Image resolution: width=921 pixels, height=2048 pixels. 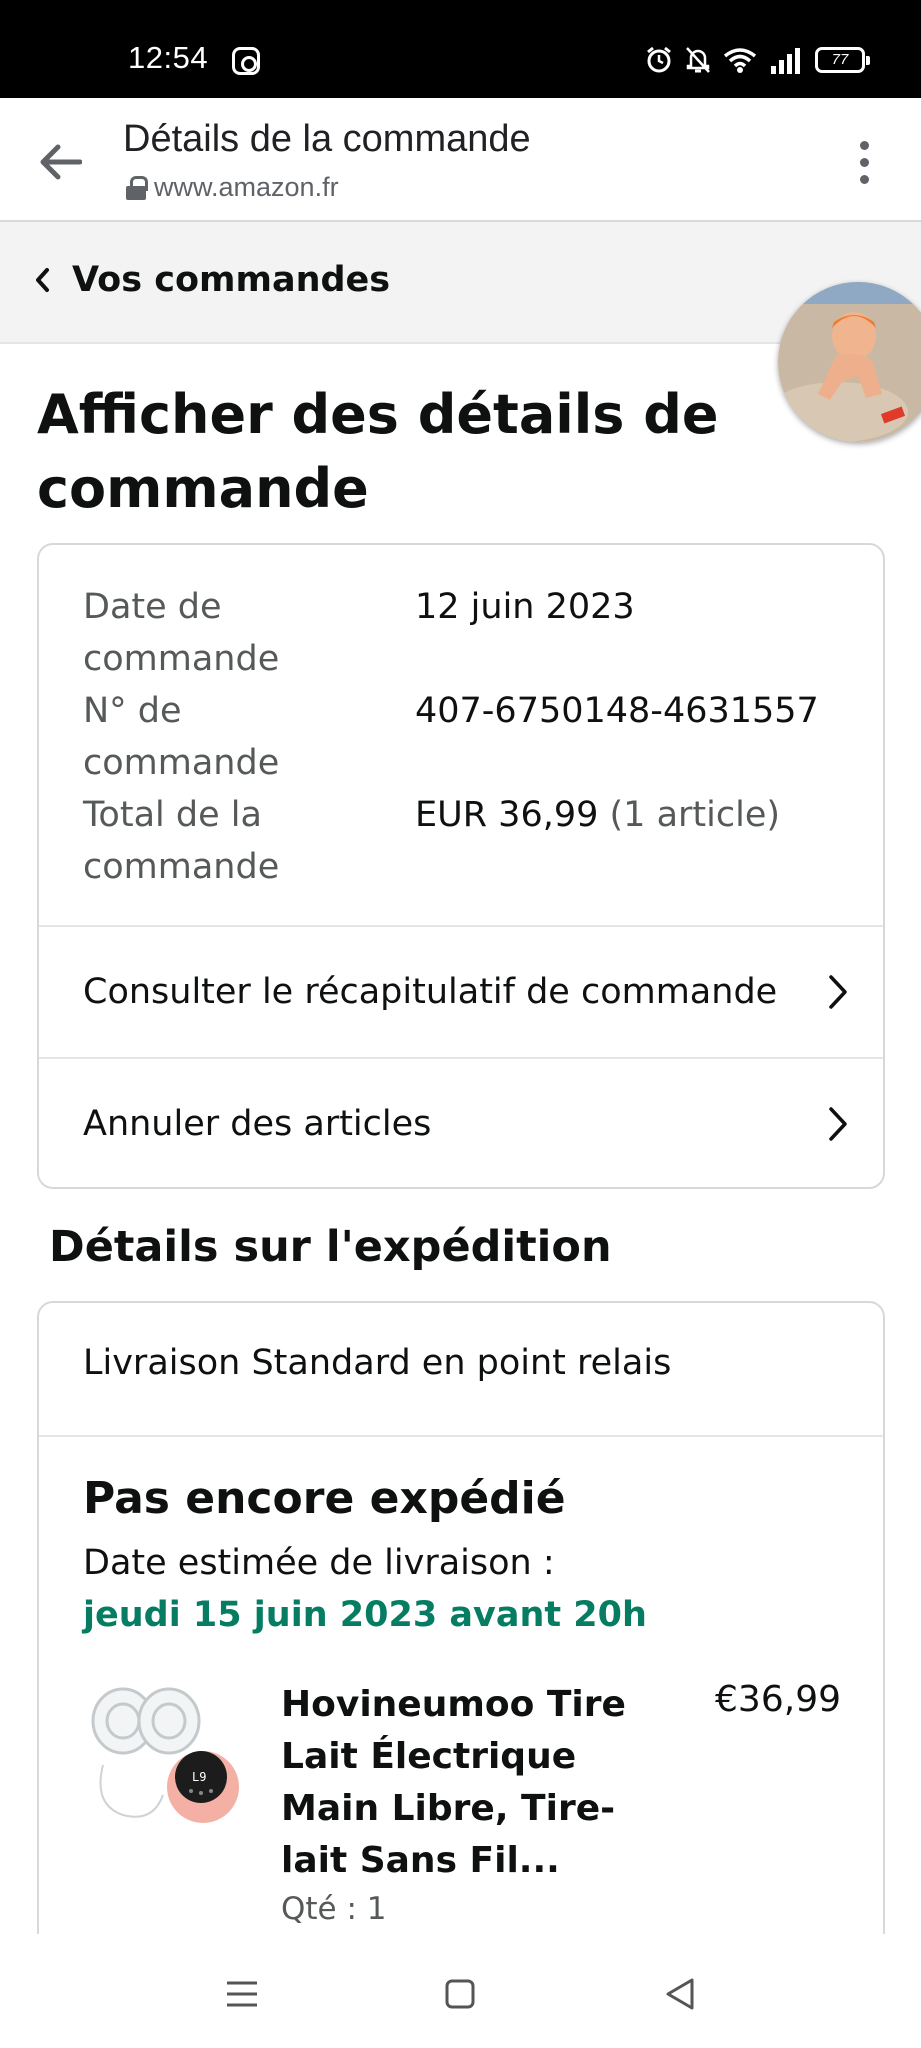 What do you see at coordinates (778, 1699) in the screenshot?
I see `product-price: €36,99` at bounding box center [778, 1699].